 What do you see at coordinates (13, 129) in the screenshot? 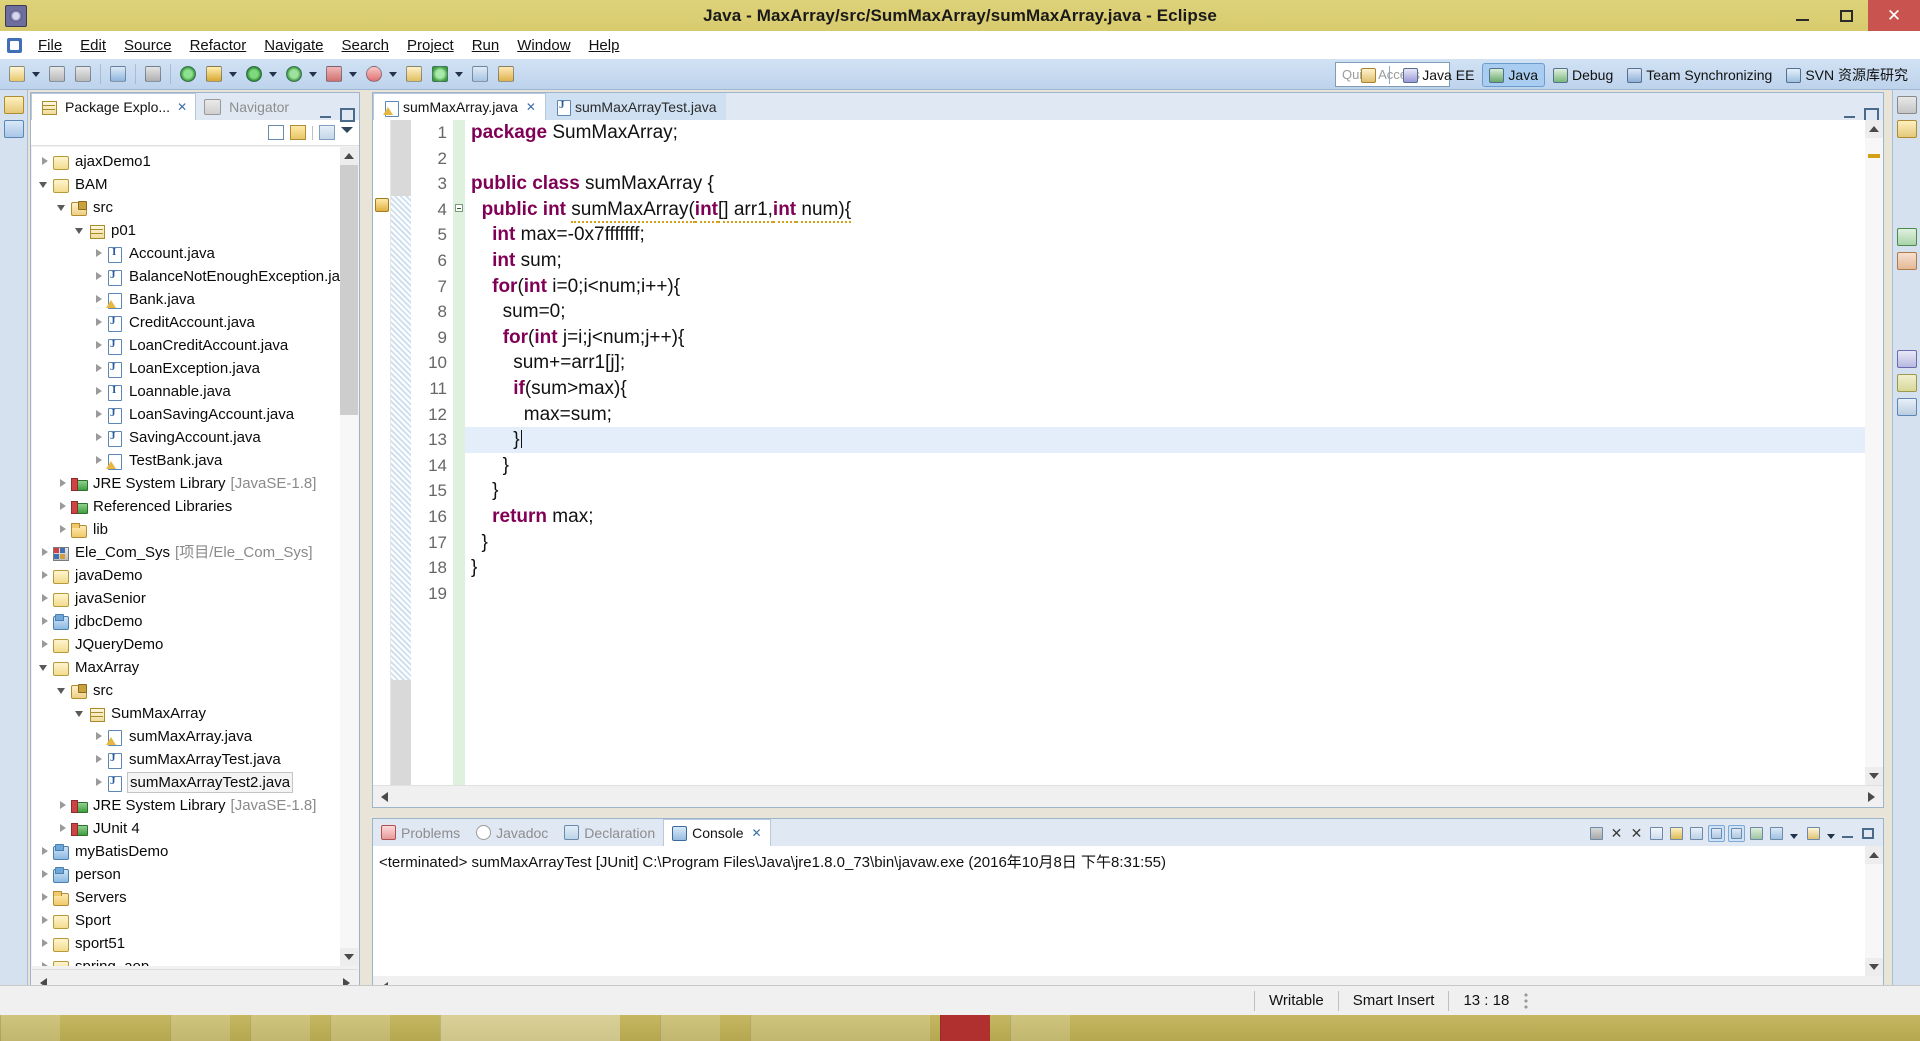
I see `package-explorer-fastview-icon` at bounding box center [13, 129].